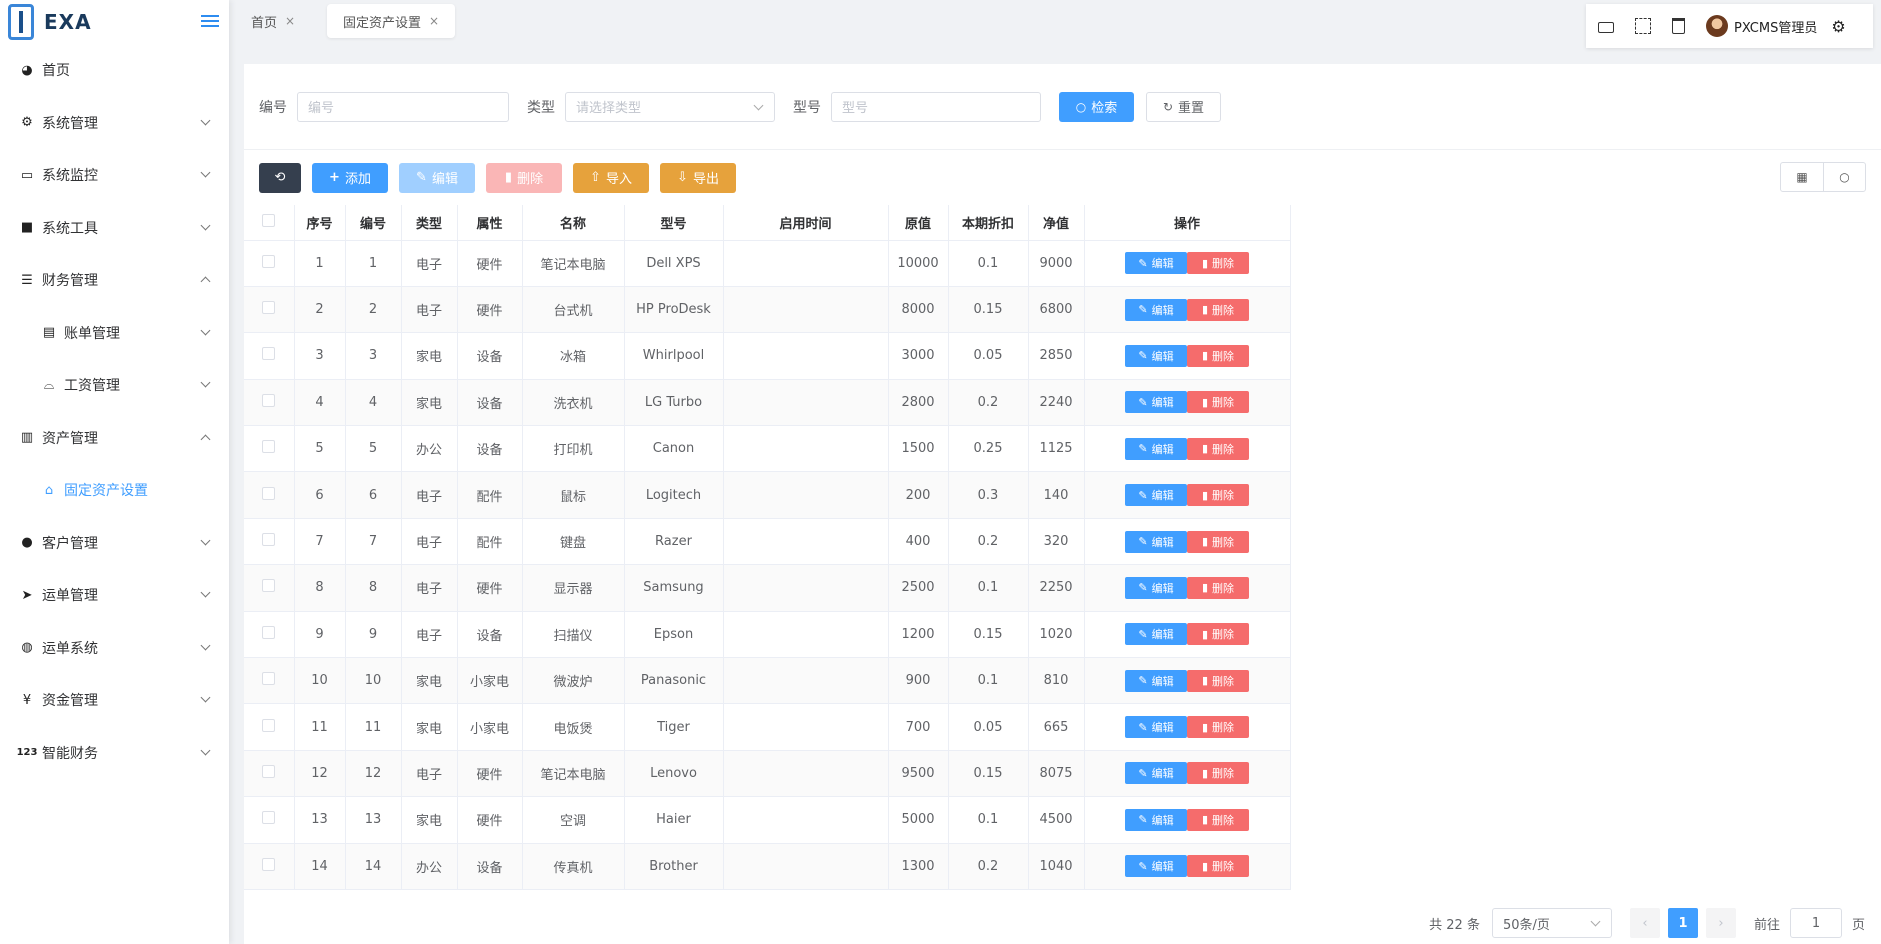  Describe the element at coordinates (391, 21) in the screenshot. I see `tab-fixed-assets: 固定资产设置 ×` at that location.